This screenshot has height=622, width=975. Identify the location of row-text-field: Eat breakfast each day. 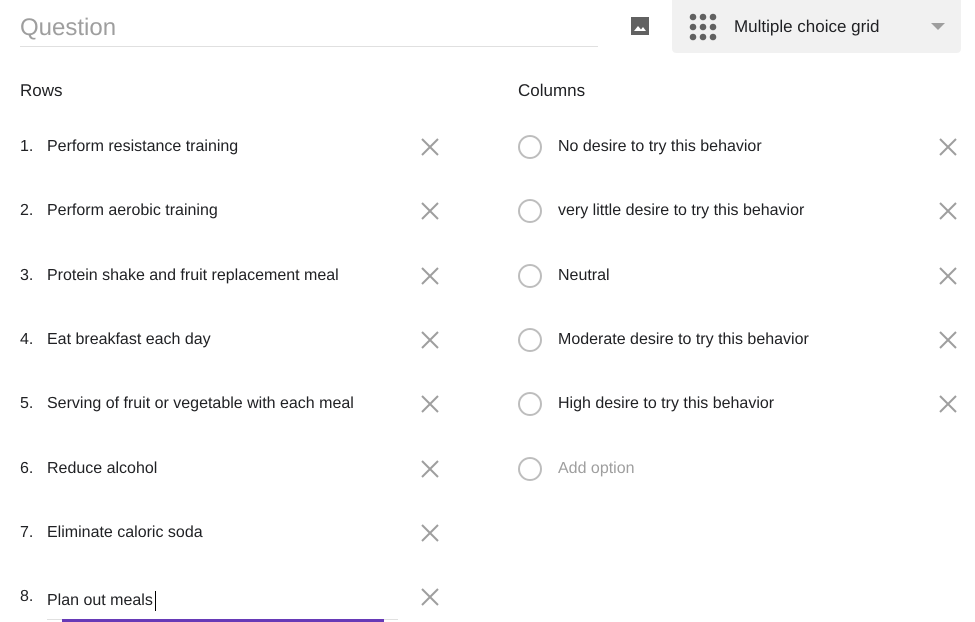
(222, 340).